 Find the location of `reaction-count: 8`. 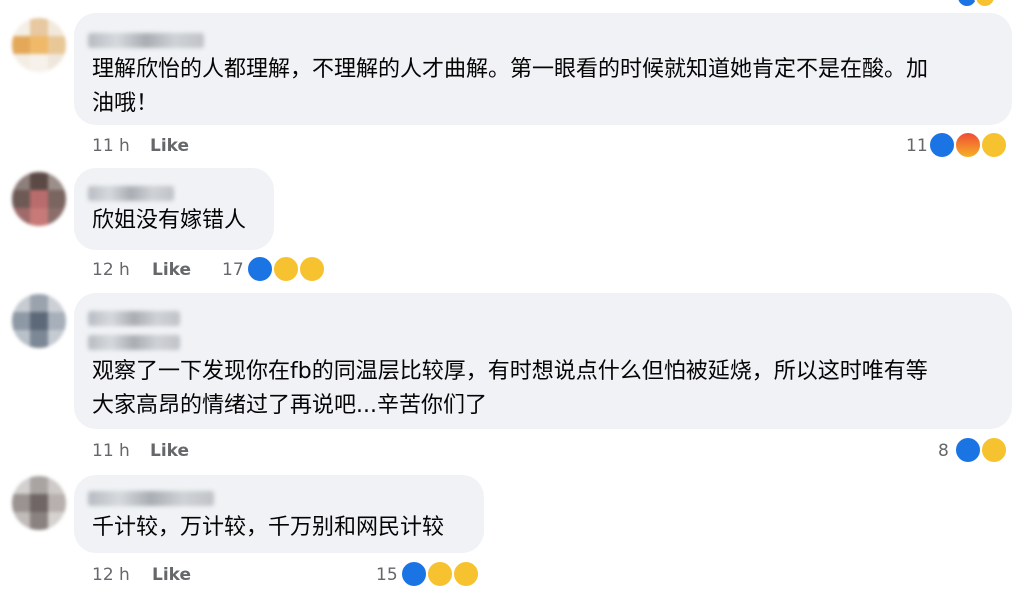

reaction-count: 8 is located at coordinates (943, 451).